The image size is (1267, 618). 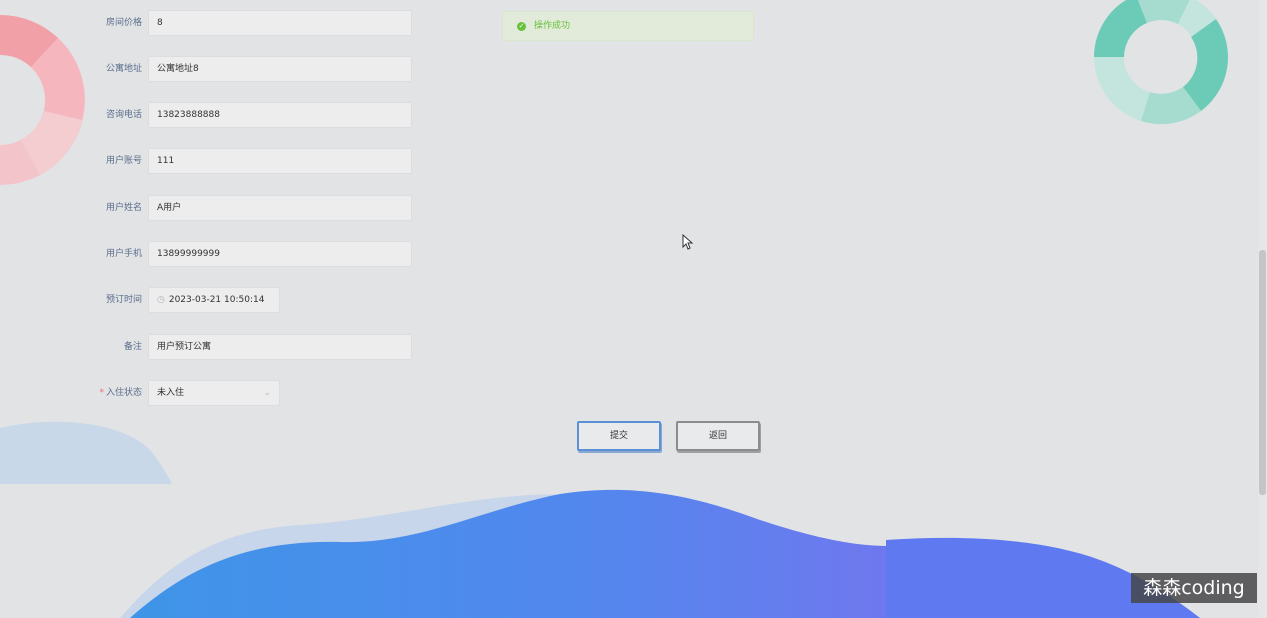 I want to click on field-label: 用户姓名, so click(x=123, y=208).